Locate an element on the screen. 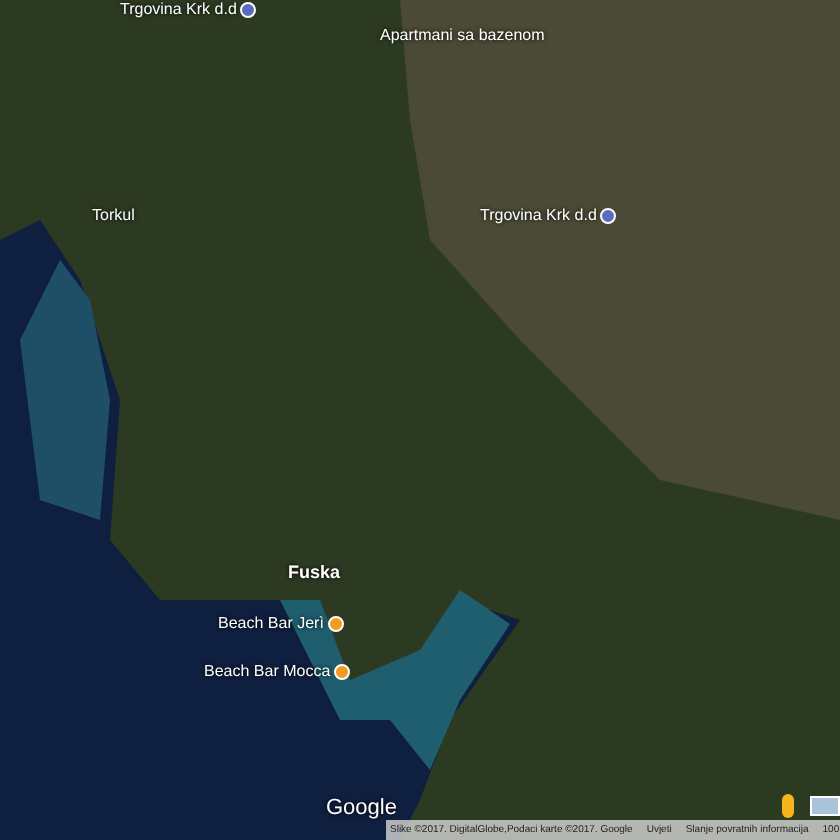  pegman-icon is located at coordinates (788, 806).